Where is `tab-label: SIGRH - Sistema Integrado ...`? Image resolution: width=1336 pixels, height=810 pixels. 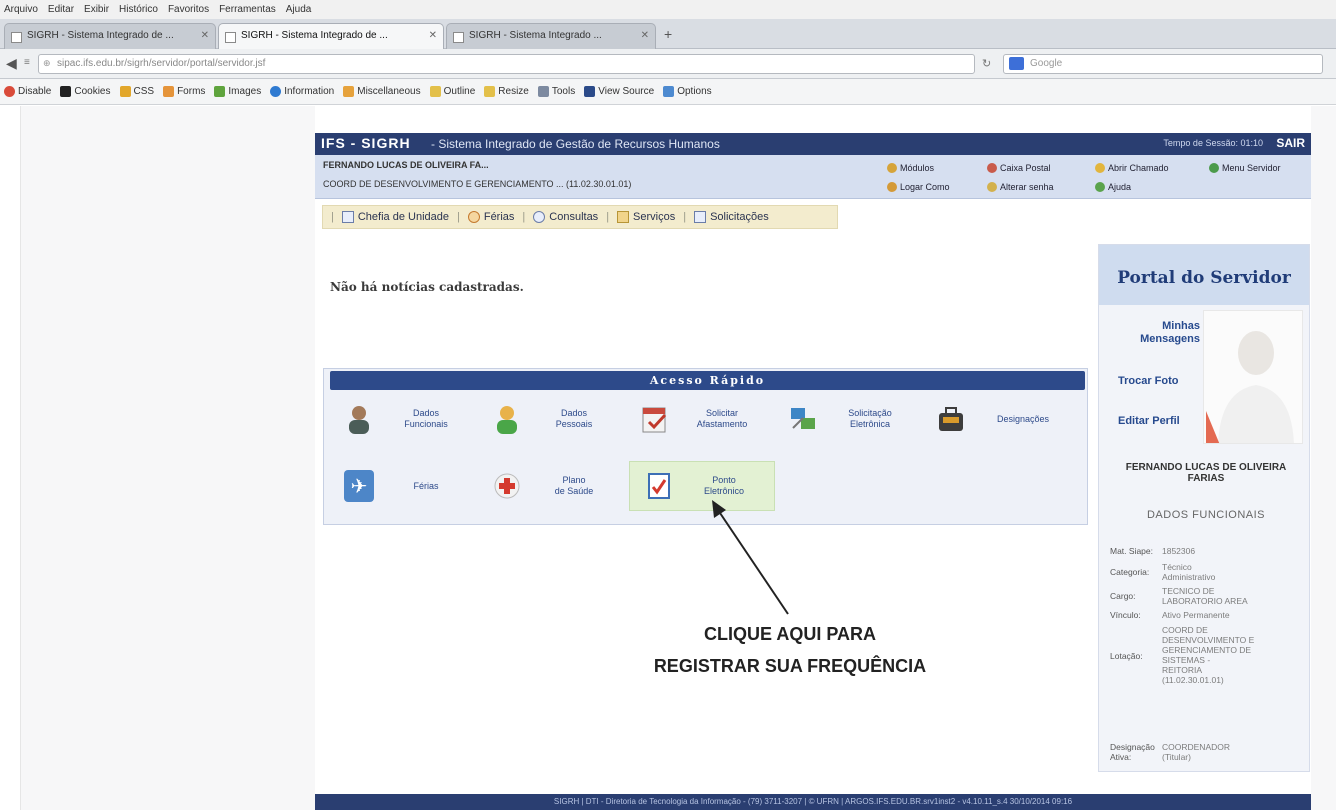 tab-label: SIGRH - Sistema Integrado ... is located at coordinates (535, 35).